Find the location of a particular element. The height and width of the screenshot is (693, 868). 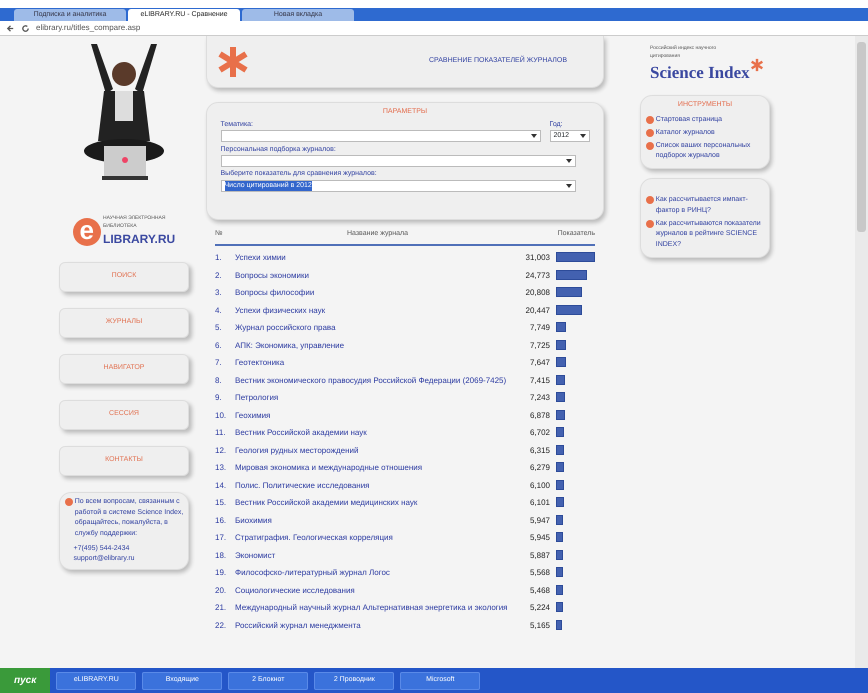

journal-link: Российский журнал менеджмента is located at coordinates (377, 626).